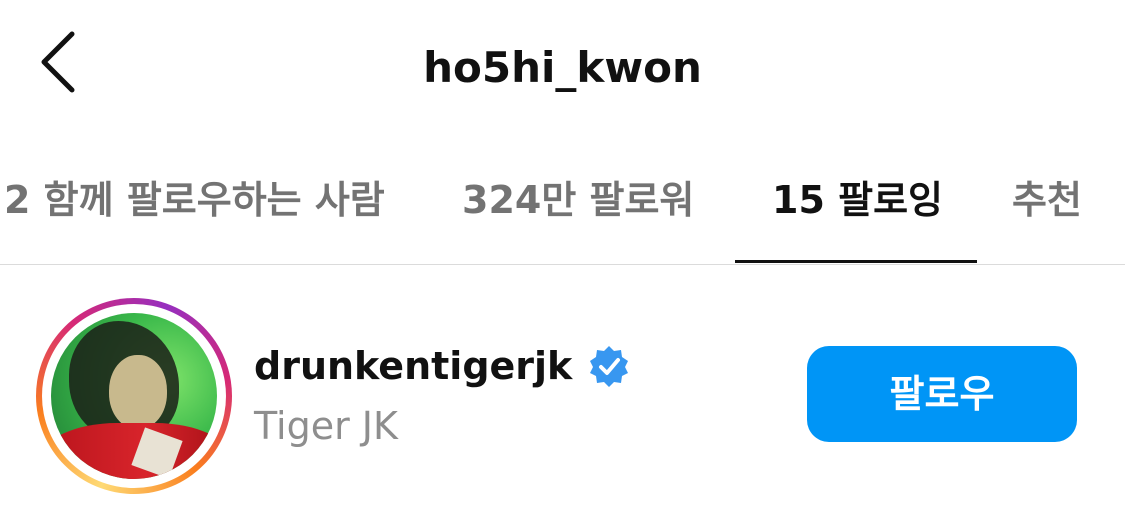  What do you see at coordinates (857, 200) in the screenshot?
I see `tab-following: 15 팔로잉` at bounding box center [857, 200].